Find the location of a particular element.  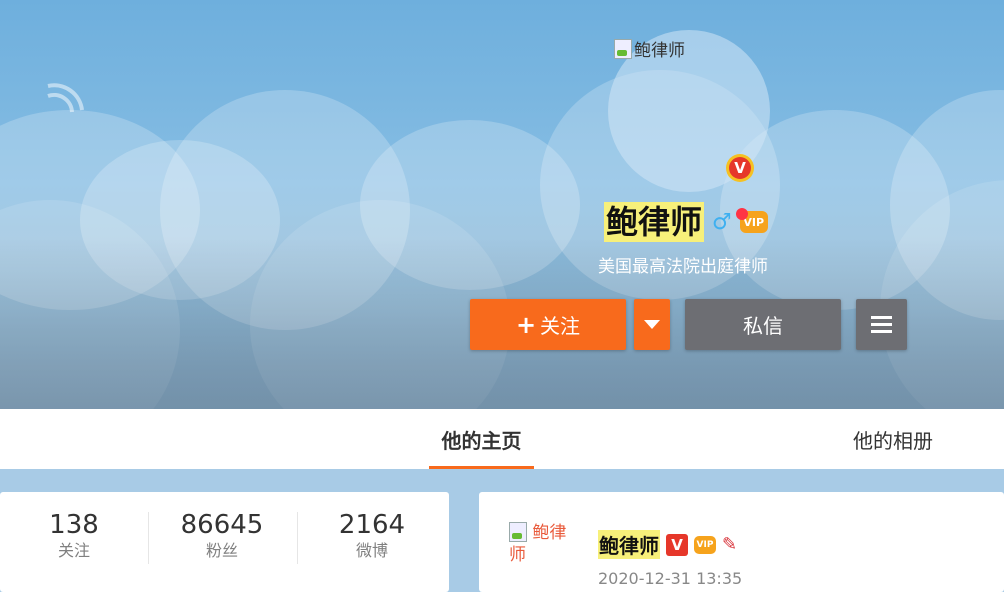

stat-value: 138 is located at coordinates (74, 525).